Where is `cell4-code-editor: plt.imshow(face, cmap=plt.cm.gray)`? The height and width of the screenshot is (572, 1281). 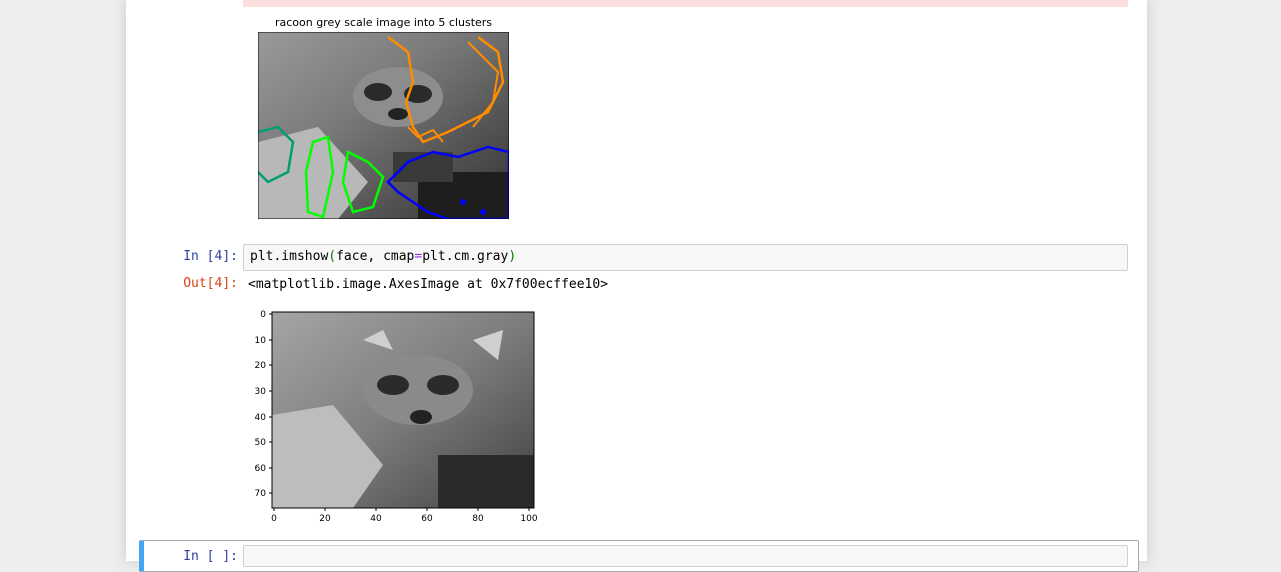 cell4-code-editor: plt.imshow(face, cmap=plt.cm.gray) is located at coordinates (685, 257).